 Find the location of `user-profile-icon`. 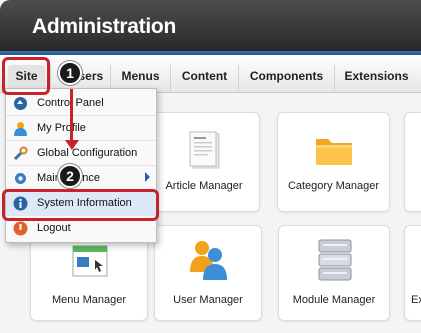

user-profile-icon is located at coordinates (20, 129).